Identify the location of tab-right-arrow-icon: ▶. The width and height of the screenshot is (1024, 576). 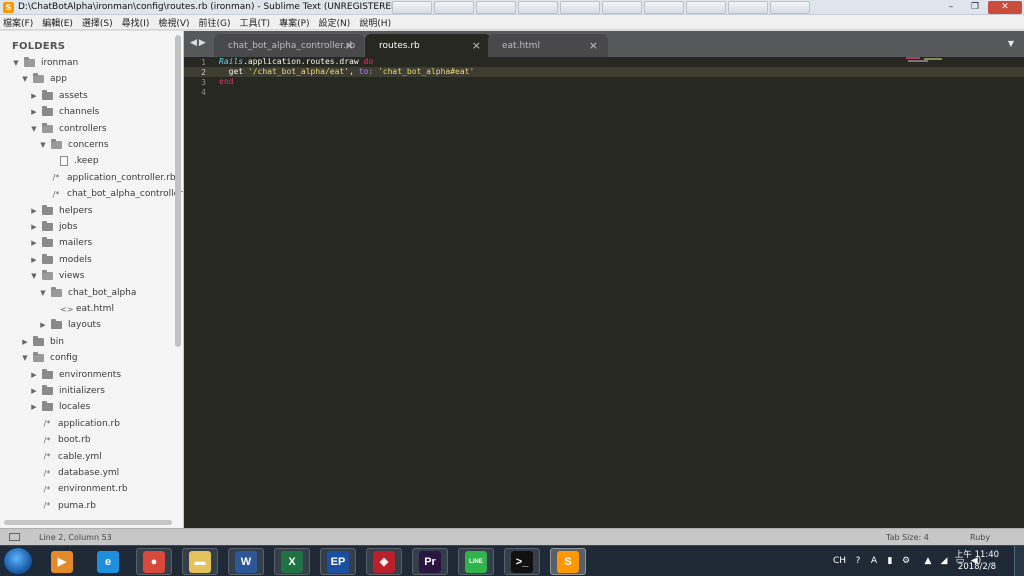
(203, 43).